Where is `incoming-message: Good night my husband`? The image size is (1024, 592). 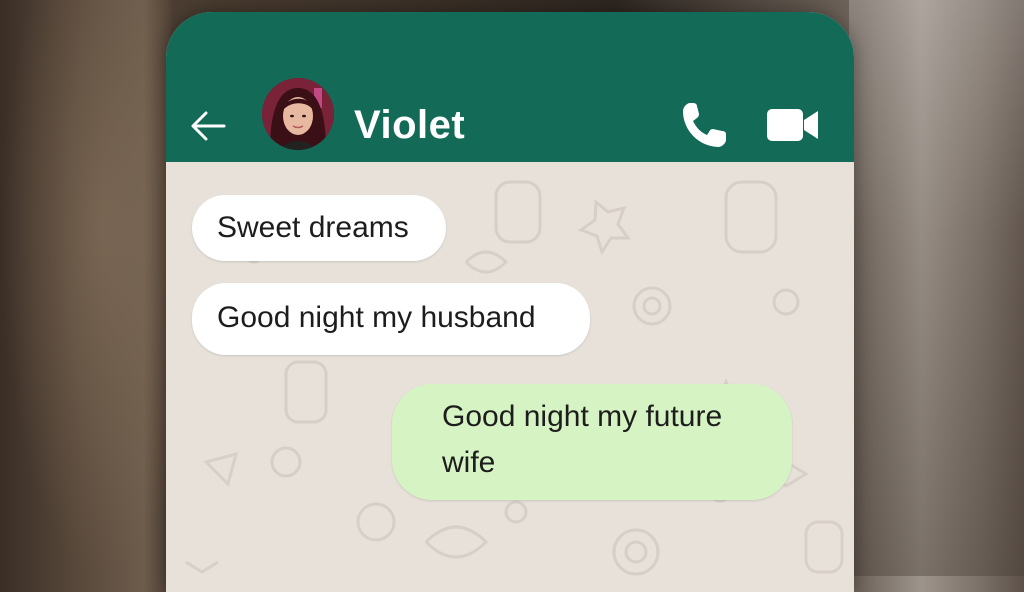
incoming-message: Good night my husband is located at coordinates (391, 319).